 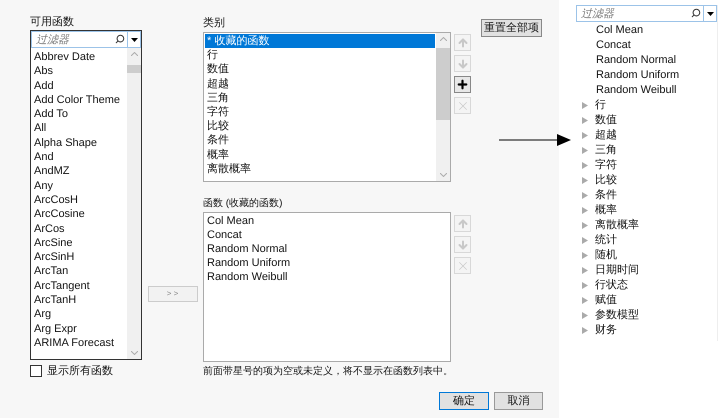 I want to click on category-item: 日期时间, so click(x=617, y=270).